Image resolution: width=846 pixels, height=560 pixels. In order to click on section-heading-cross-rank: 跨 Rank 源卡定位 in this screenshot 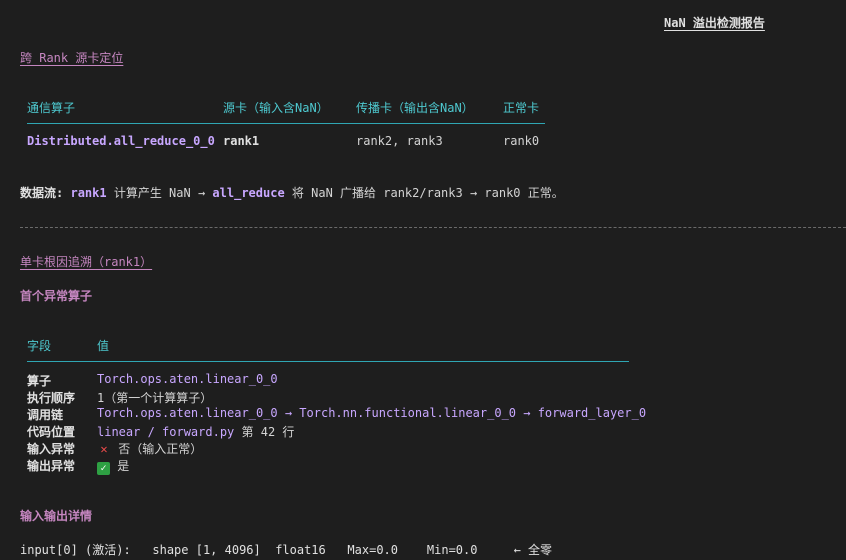, I will do `click(71, 57)`.